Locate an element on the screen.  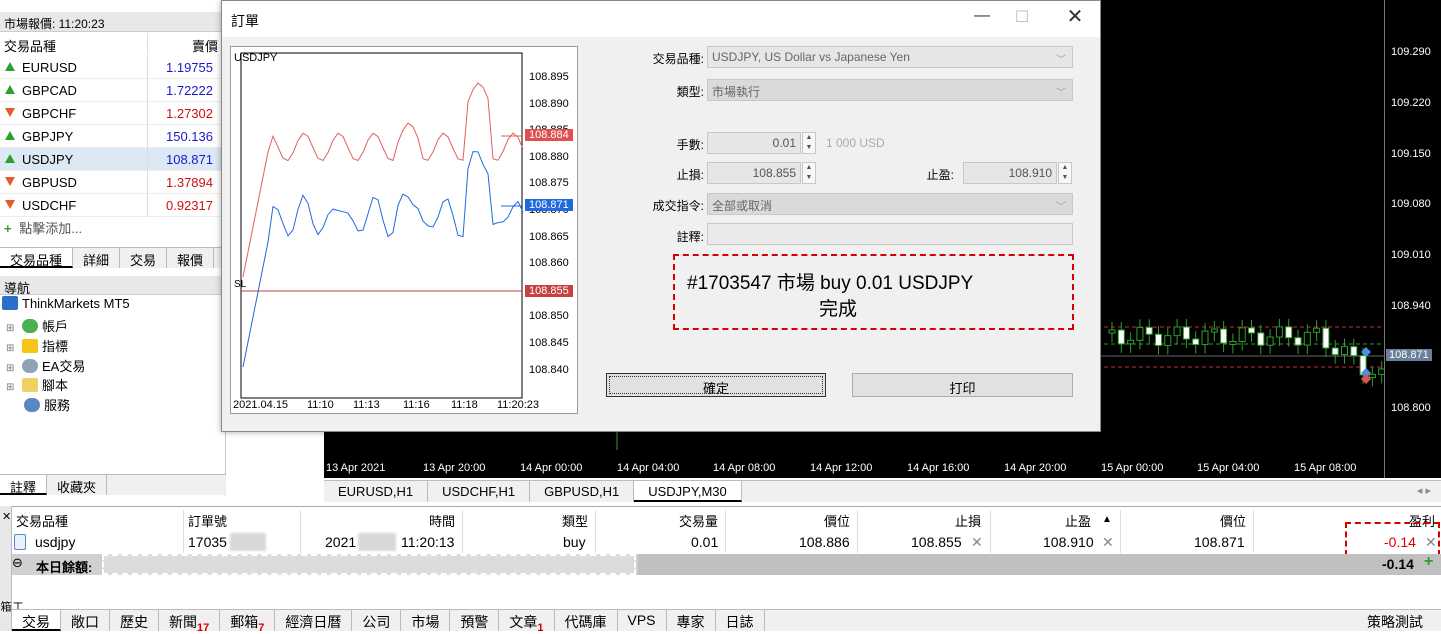
market-watch-row: GBPCHF 1.27302 is located at coordinates (113, 113).